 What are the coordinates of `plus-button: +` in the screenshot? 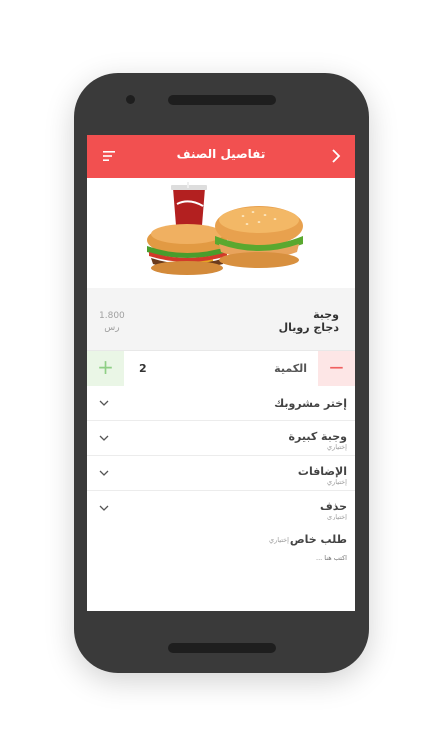 It's located at (105, 368).